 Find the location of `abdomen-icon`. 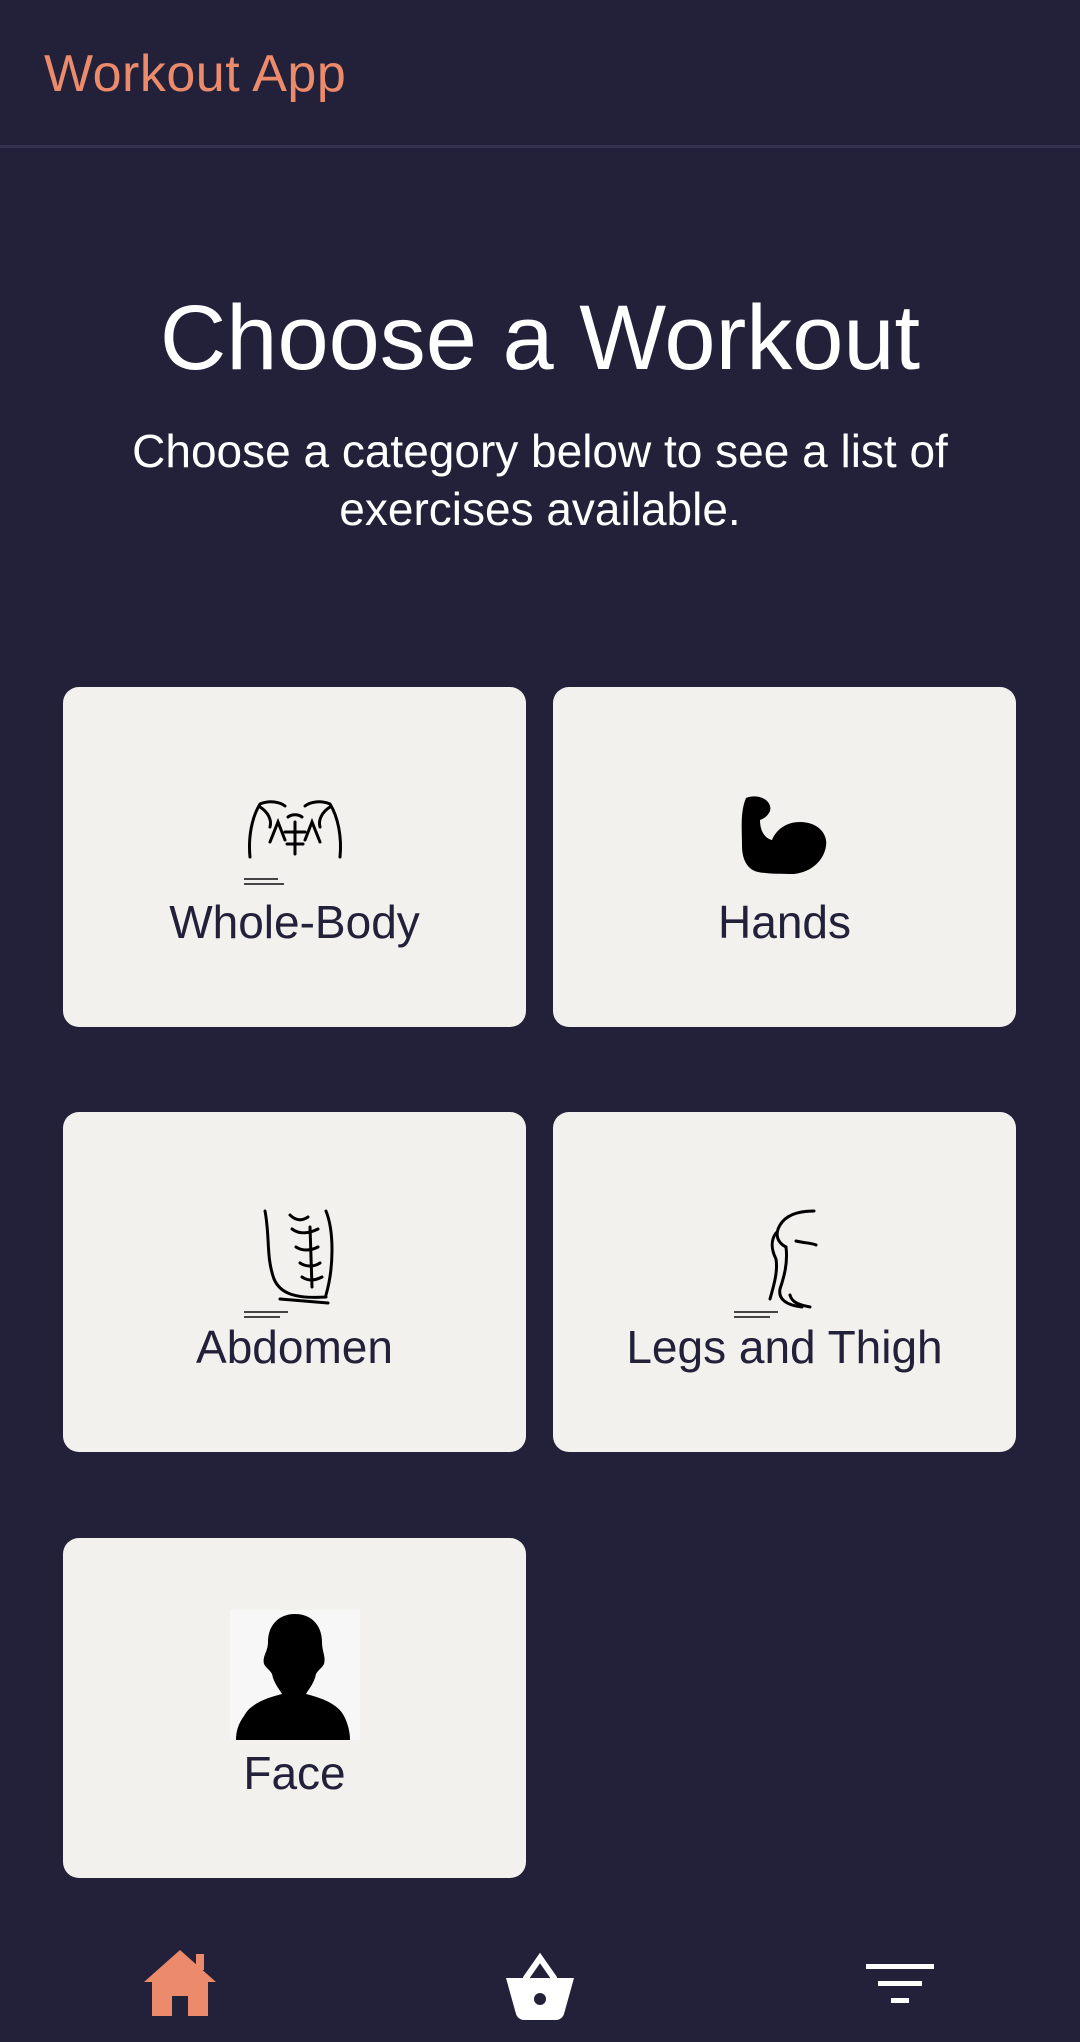

abdomen-icon is located at coordinates (288, 1263).